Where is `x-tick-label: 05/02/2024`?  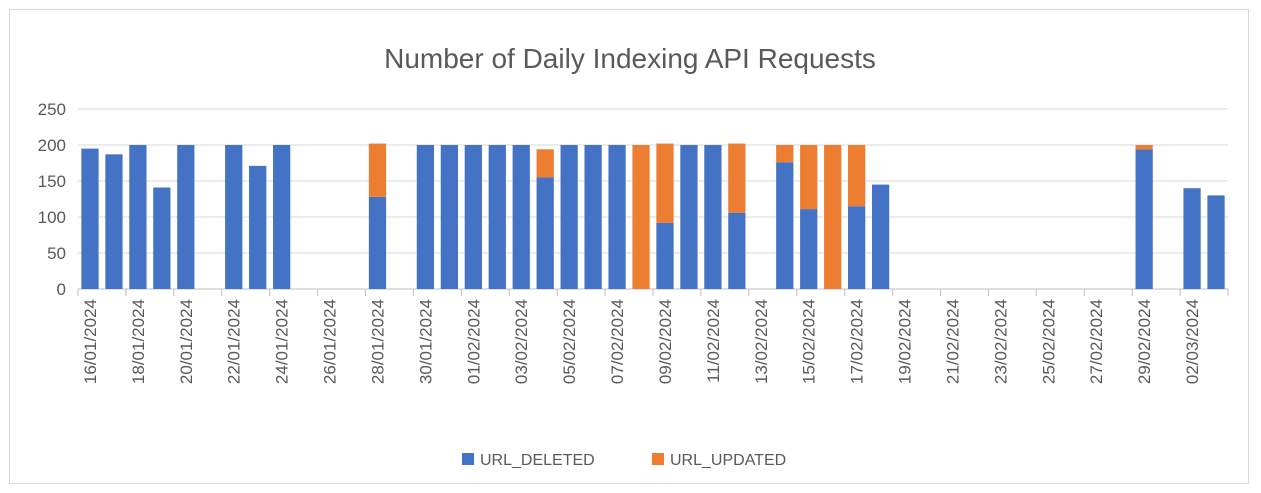
x-tick-label: 05/02/2024 is located at coordinates (569, 341).